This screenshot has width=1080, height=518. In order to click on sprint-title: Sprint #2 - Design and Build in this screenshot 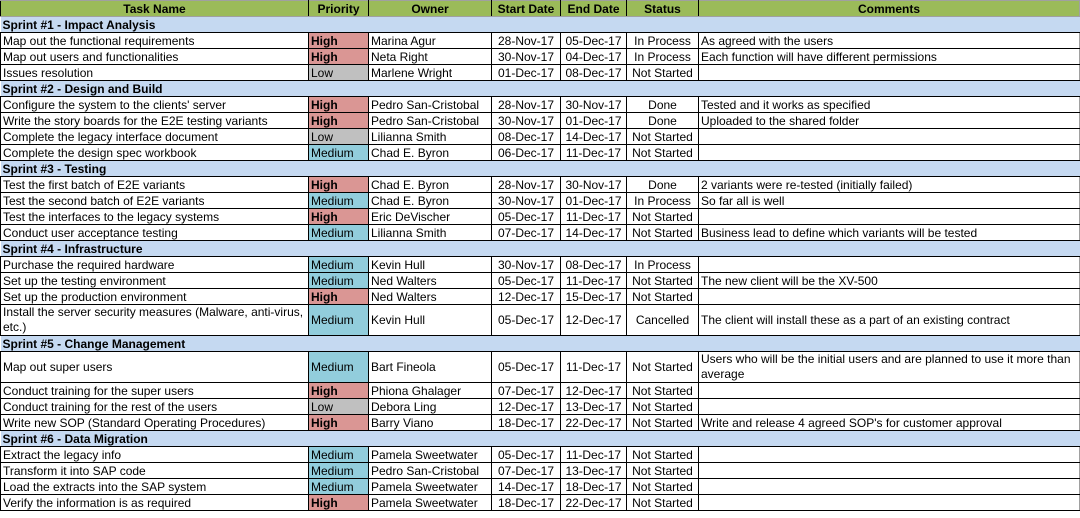, I will do `click(540, 88)`.